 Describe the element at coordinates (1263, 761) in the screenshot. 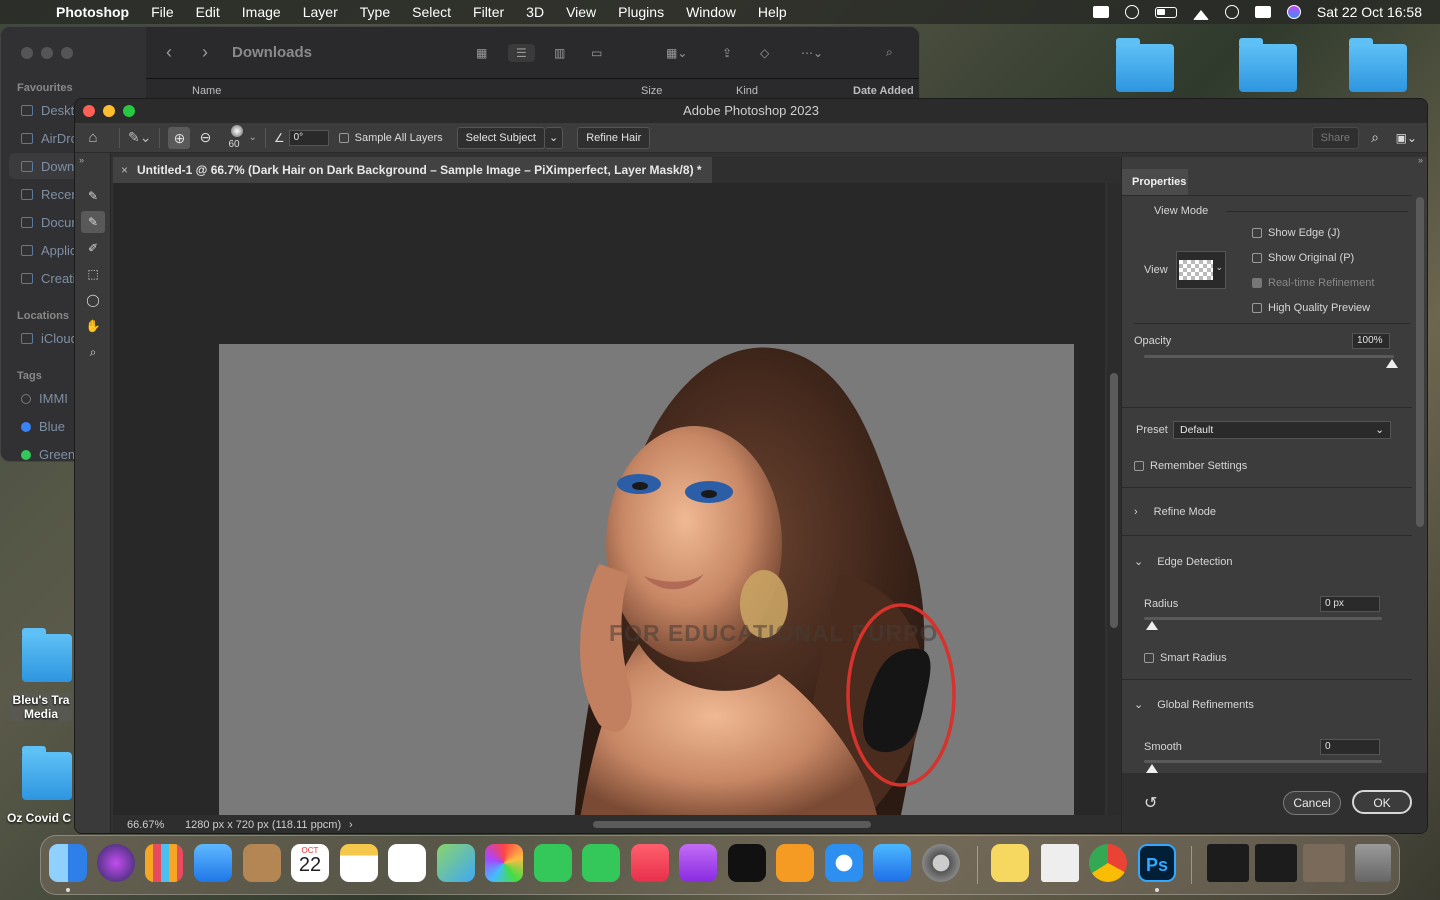

I see `smooth-slider` at that location.